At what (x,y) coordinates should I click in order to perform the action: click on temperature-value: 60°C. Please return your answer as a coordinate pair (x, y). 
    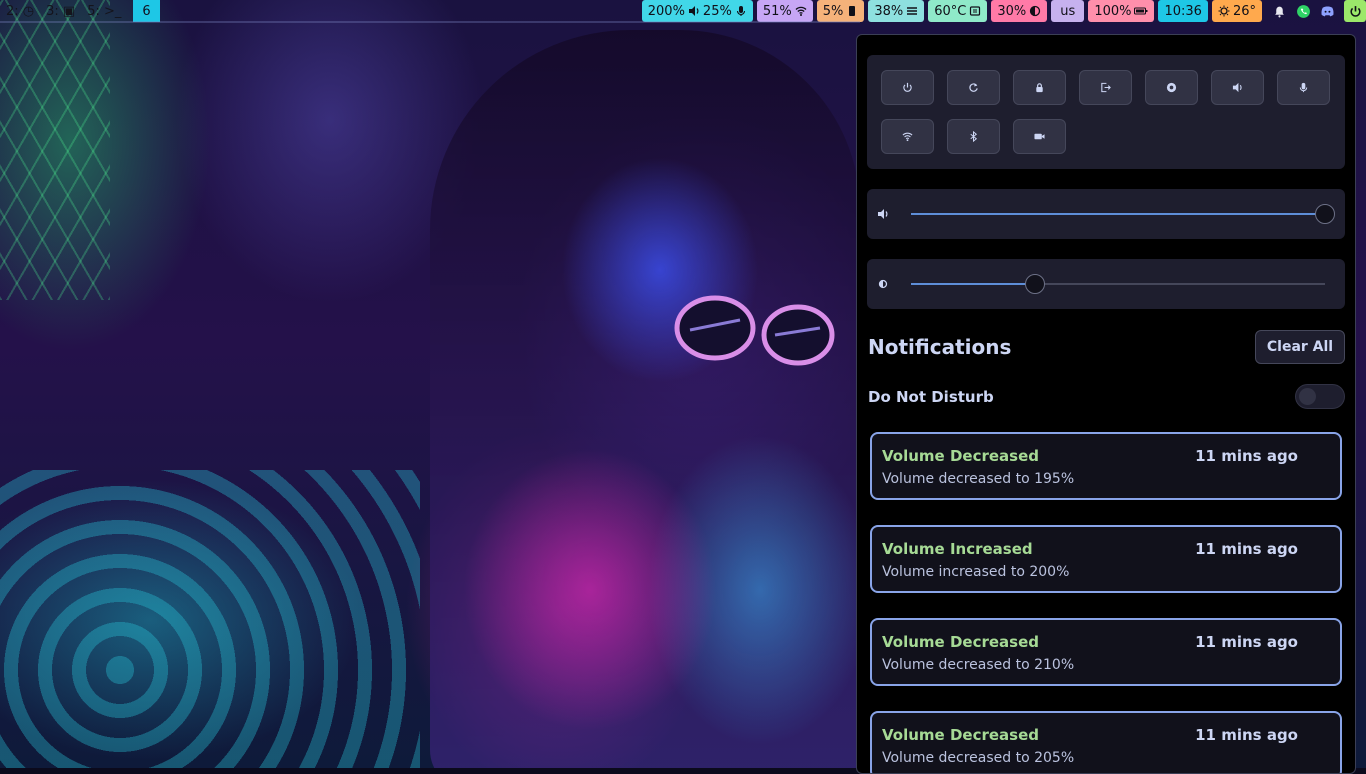
    Looking at the image, I should click on (950, 11).